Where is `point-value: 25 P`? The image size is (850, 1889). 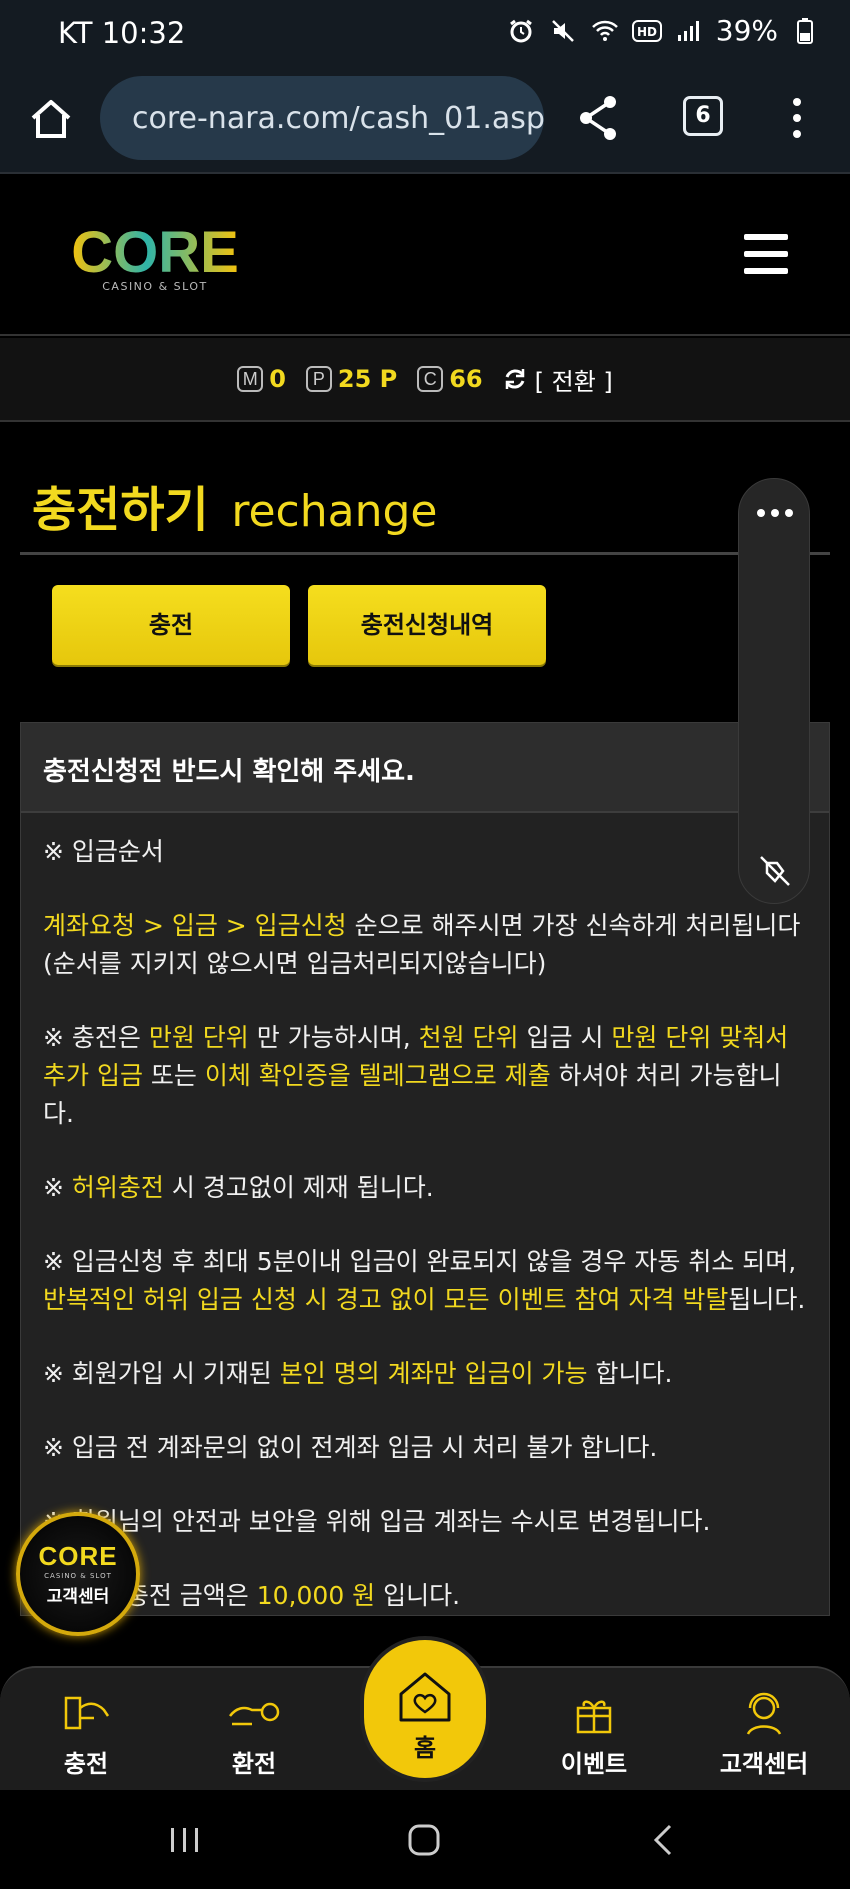 point-value: 25 P is located at coordinates (367, 379).